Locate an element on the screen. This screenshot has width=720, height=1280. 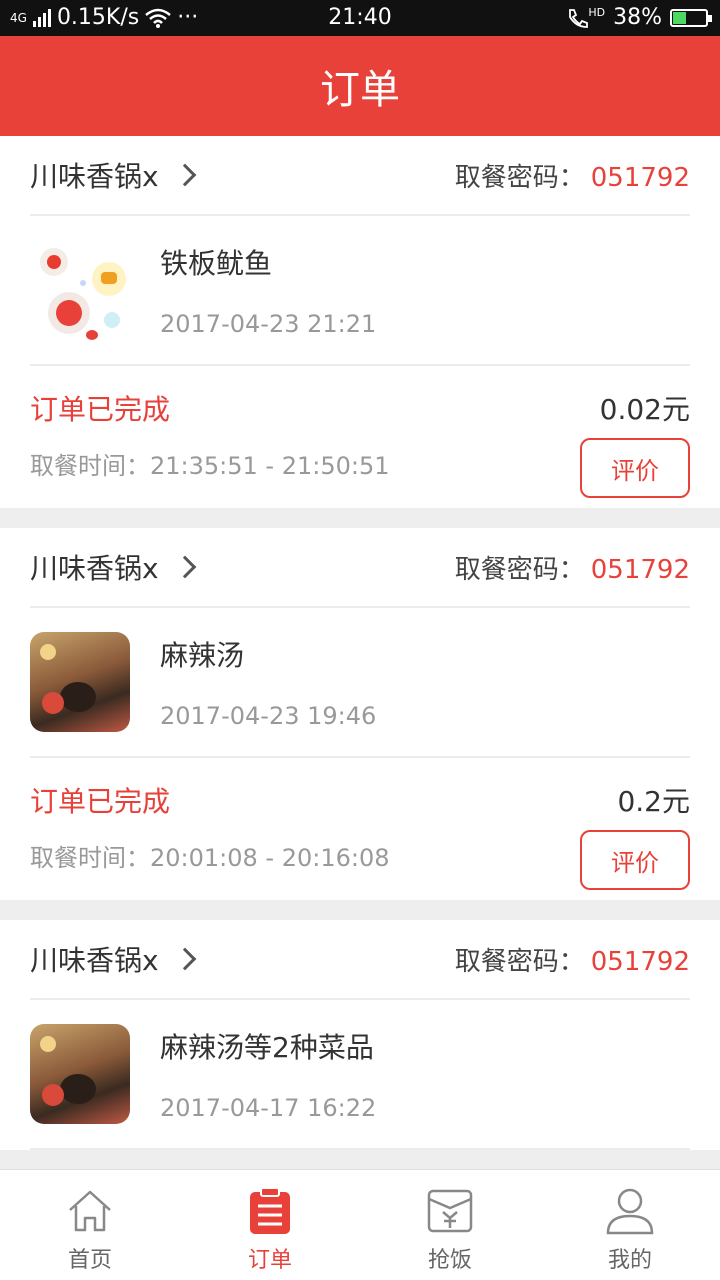
tab-label: 首页 is located at coordinates (89, 1260).